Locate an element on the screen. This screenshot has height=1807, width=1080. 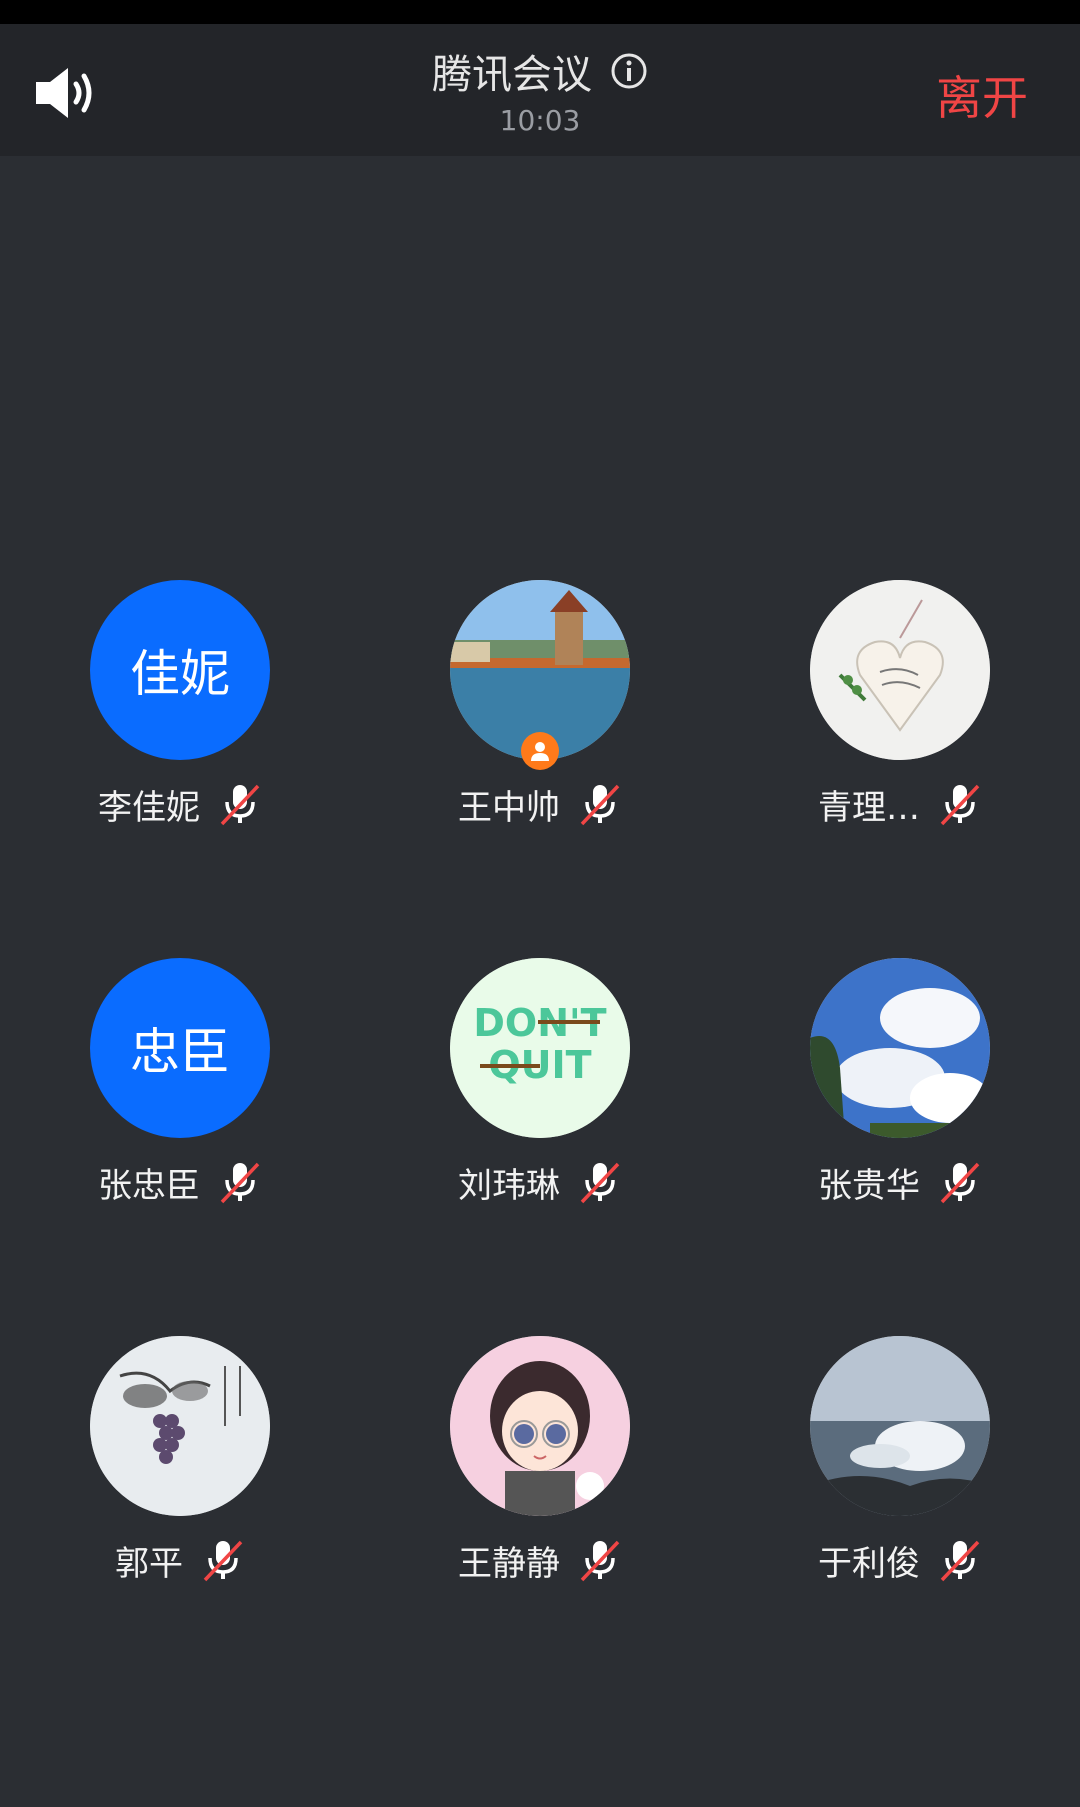
title-area: 腾讯会议 is located at coordinates (540, 71).